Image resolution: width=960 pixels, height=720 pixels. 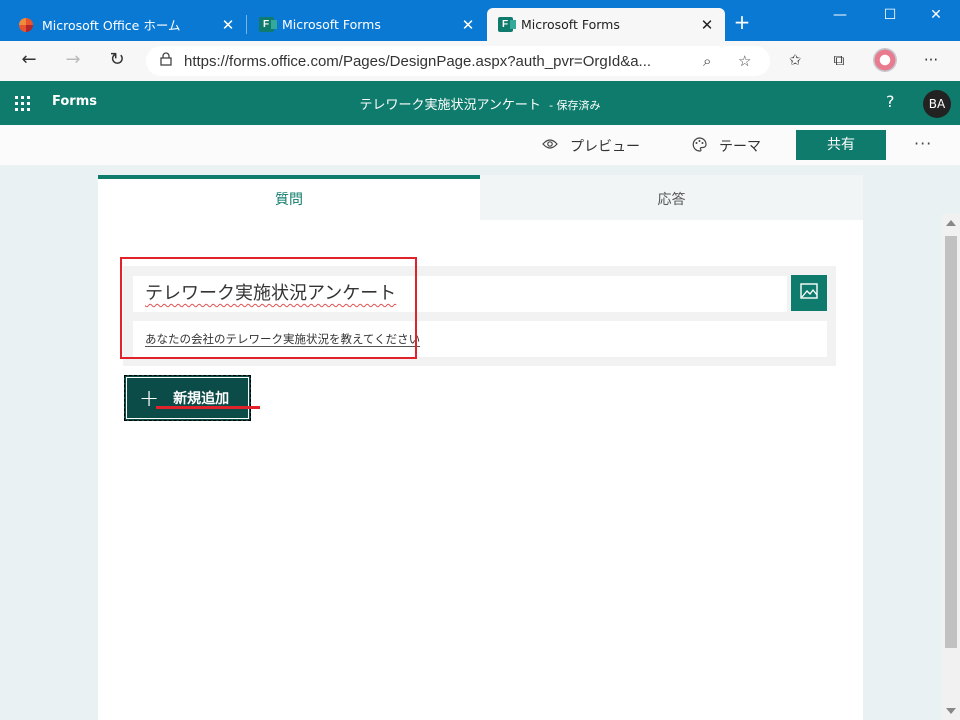 I want to click on user-avatar: BA, so click(x=937, y=104).